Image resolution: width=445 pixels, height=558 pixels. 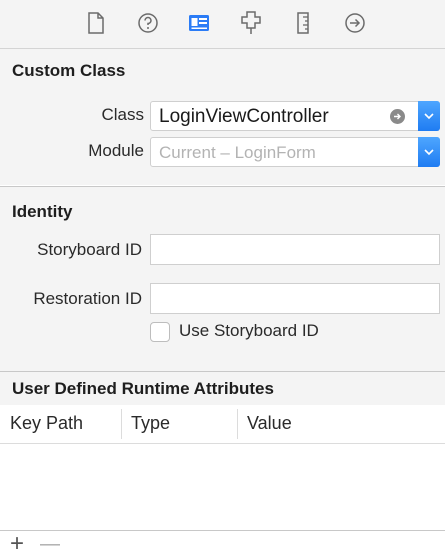 I want to click on udra-title: User Defined Runtime Attributes, so click(x=143, y=388).